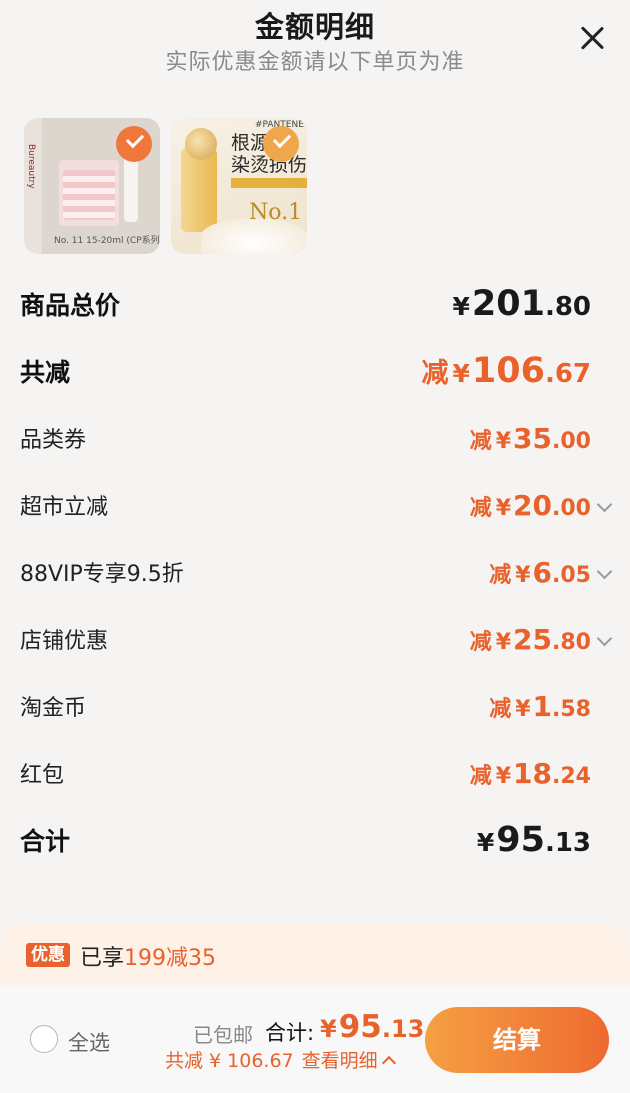  I want to click on product-image-strip, so click(269, 183).